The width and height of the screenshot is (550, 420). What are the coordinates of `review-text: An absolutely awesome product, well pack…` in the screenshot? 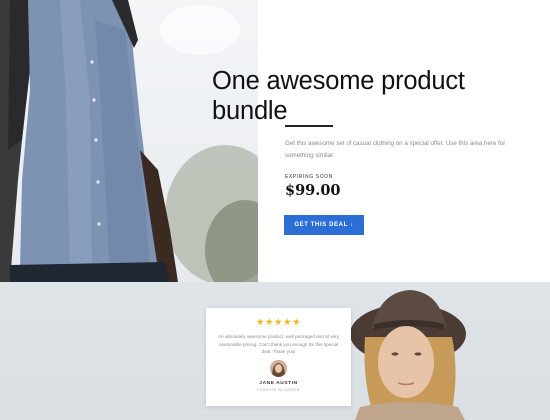 It's located at (278, 344).